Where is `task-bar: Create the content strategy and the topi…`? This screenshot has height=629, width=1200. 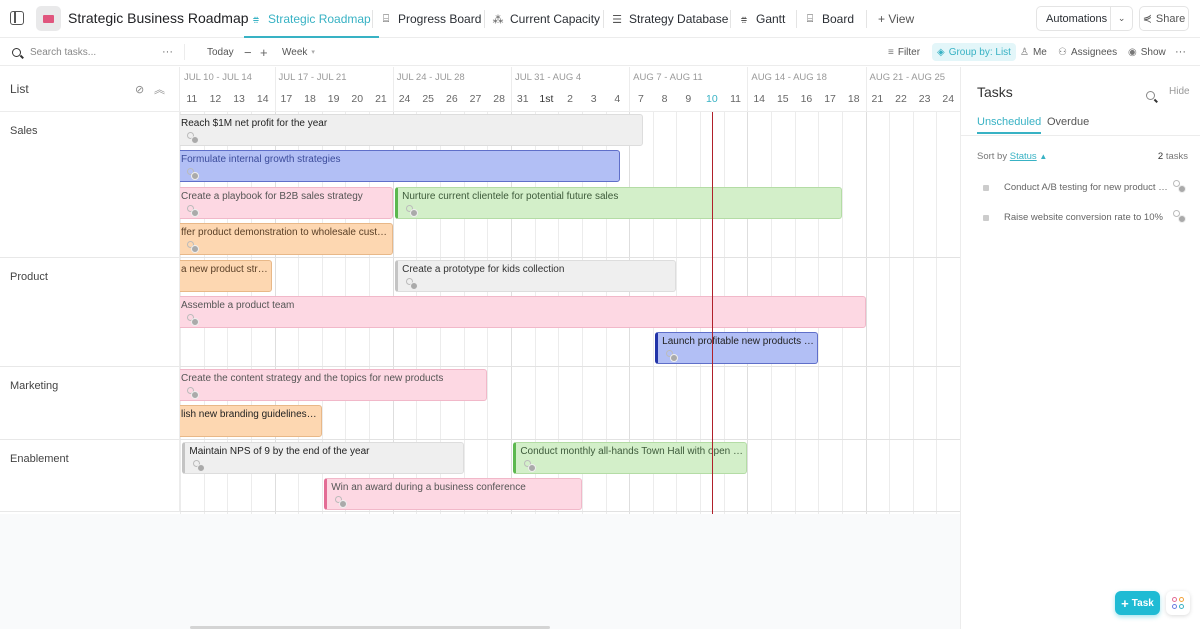
task-bar: Create the content strategy and the topi… is located at coordinates (334, 384).